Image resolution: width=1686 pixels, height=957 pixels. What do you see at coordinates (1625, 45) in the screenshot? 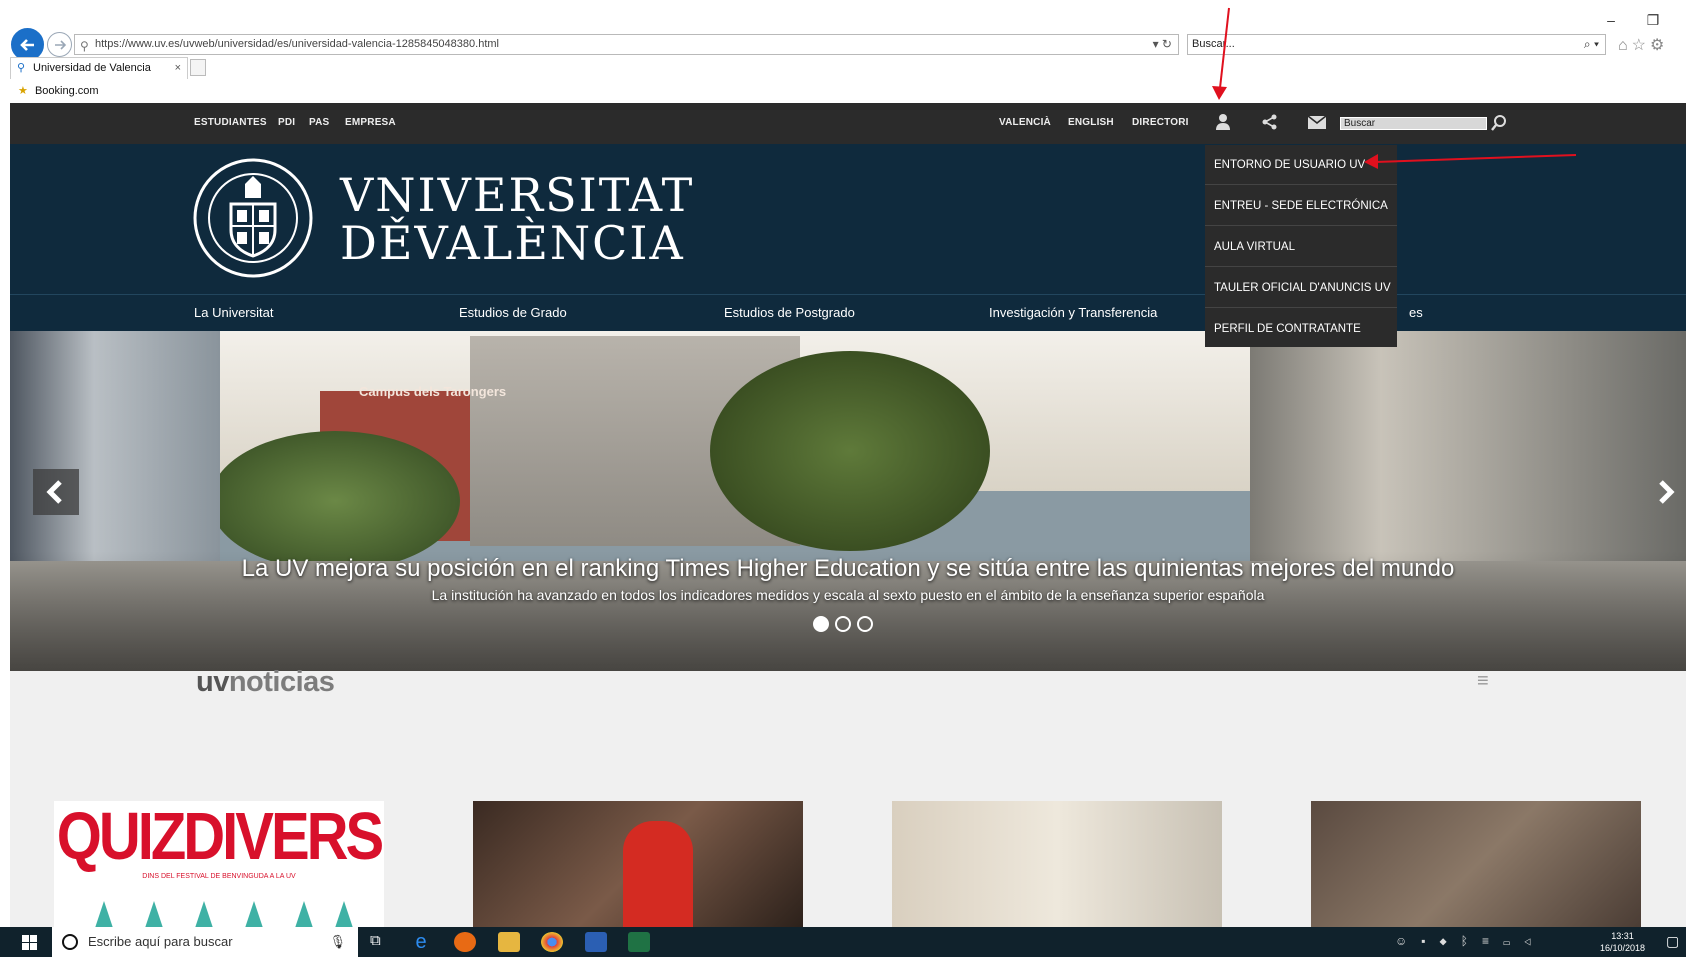
I see `home-icon: ⌂` at bounding box center [1625, 45].